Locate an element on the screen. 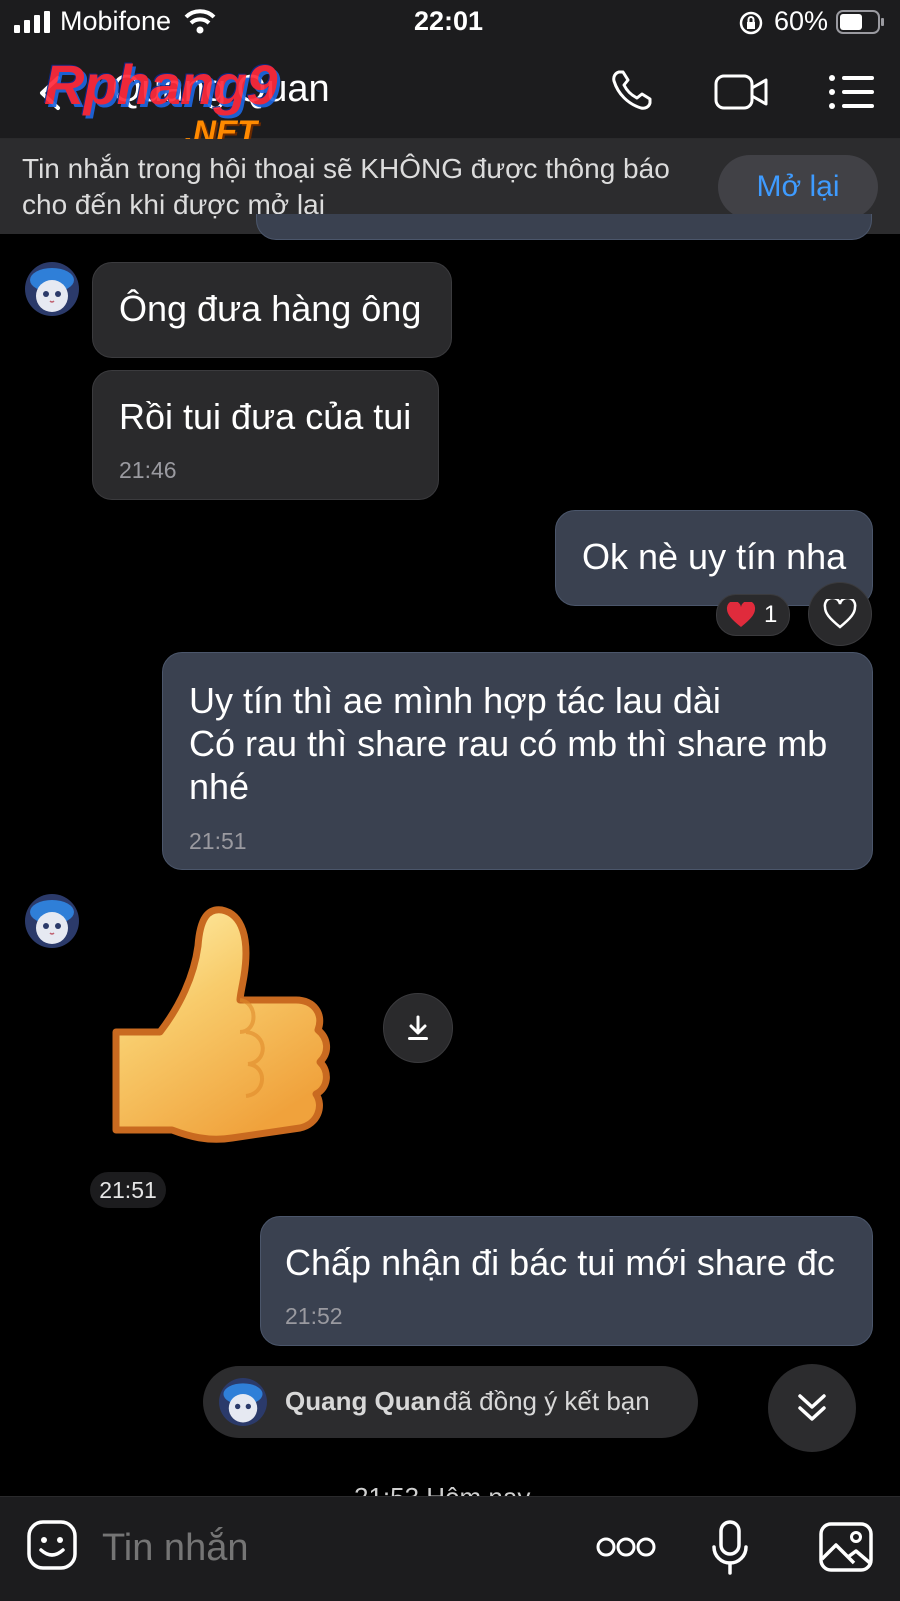  message-text: Ông đưa hàng ông is located at coordinates (270, 308).